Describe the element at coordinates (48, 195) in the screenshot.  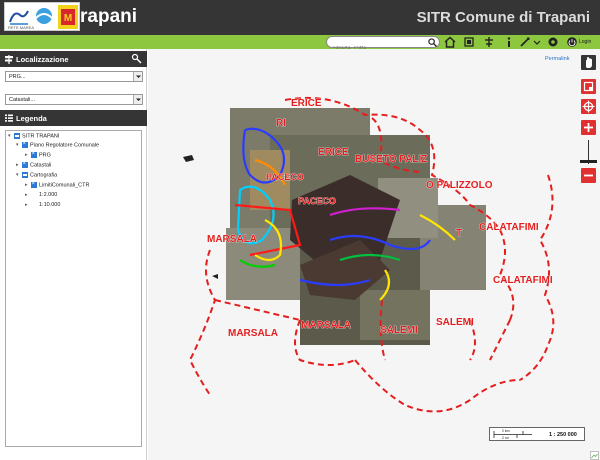
I see `tree-label: 1:2.000` at that location.